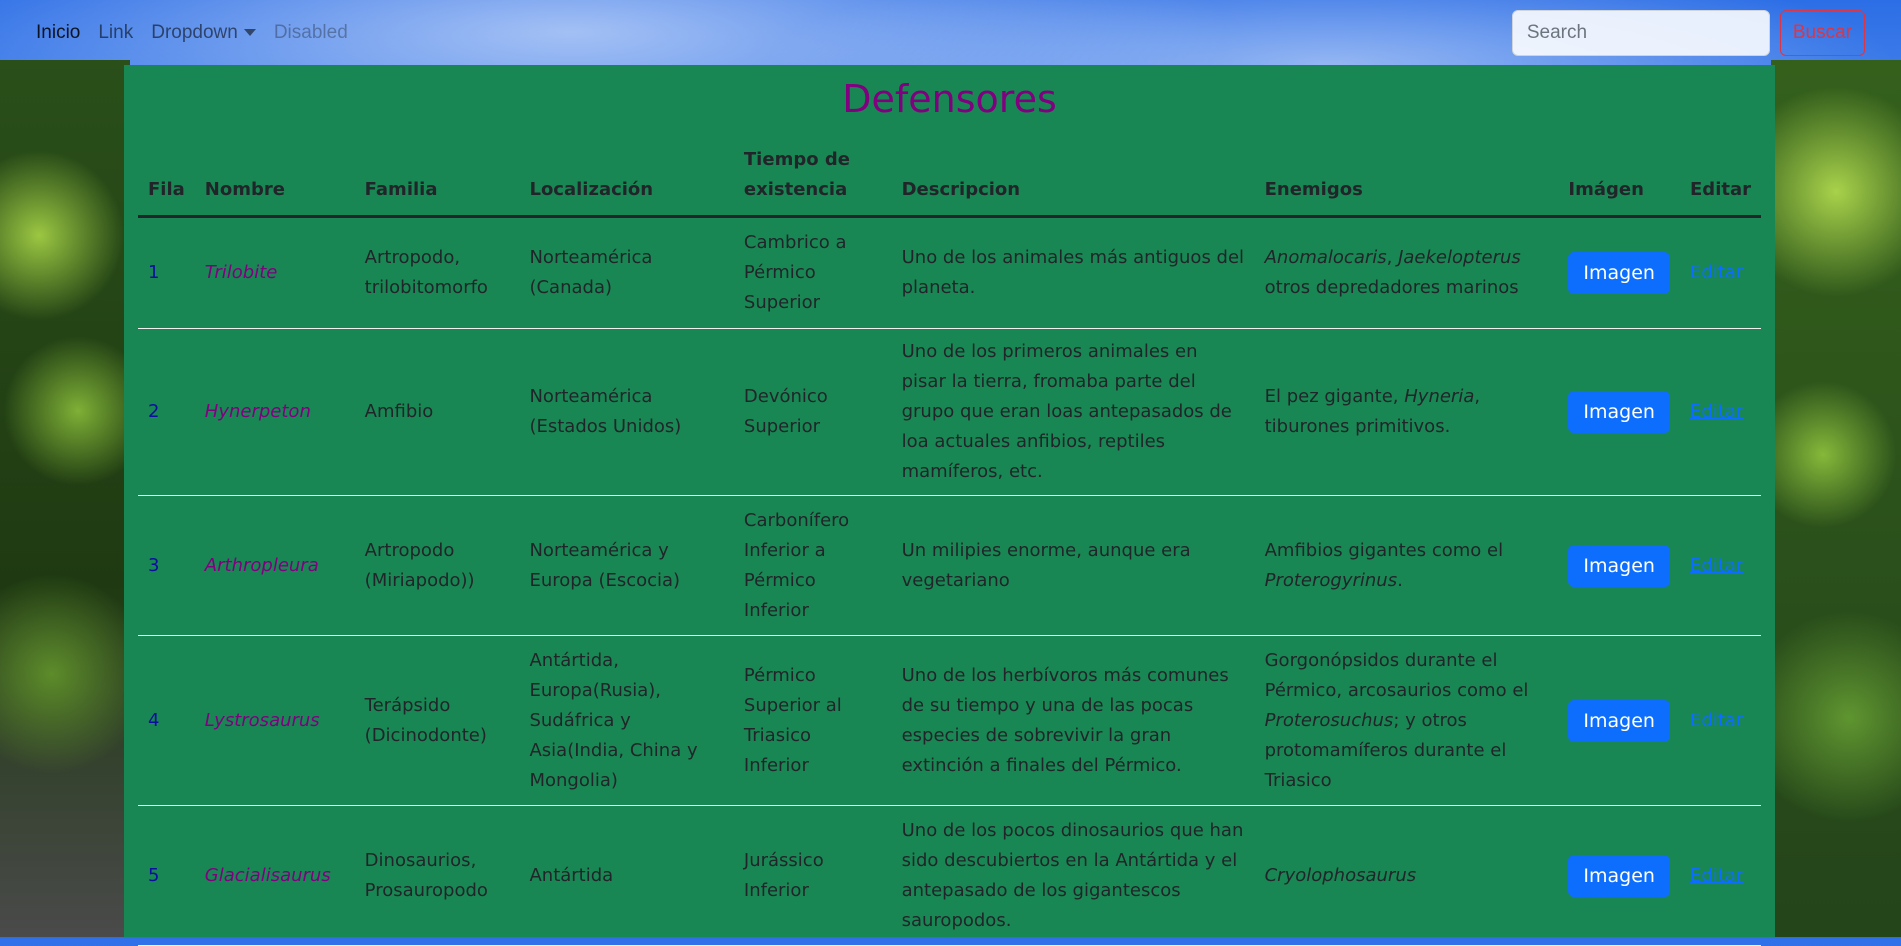  Describe the element at coordinates (166, 272) in the screenshot. I see `cell-fila: 1` at that location.